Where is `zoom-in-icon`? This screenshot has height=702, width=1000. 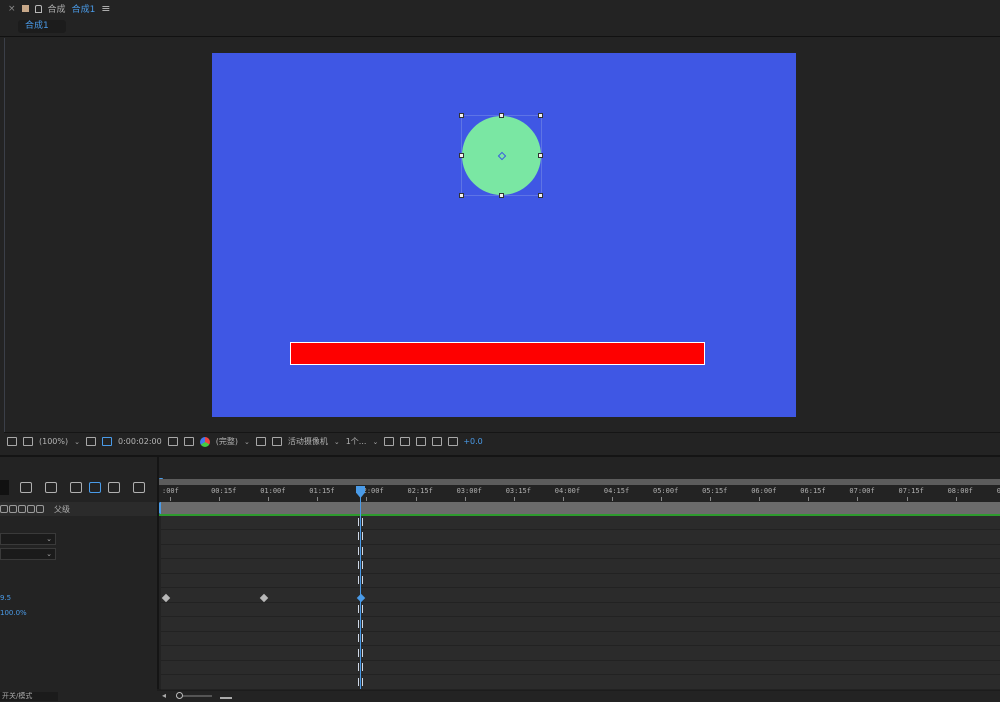
zoom-in-icon is located at coordinates (226, 695).